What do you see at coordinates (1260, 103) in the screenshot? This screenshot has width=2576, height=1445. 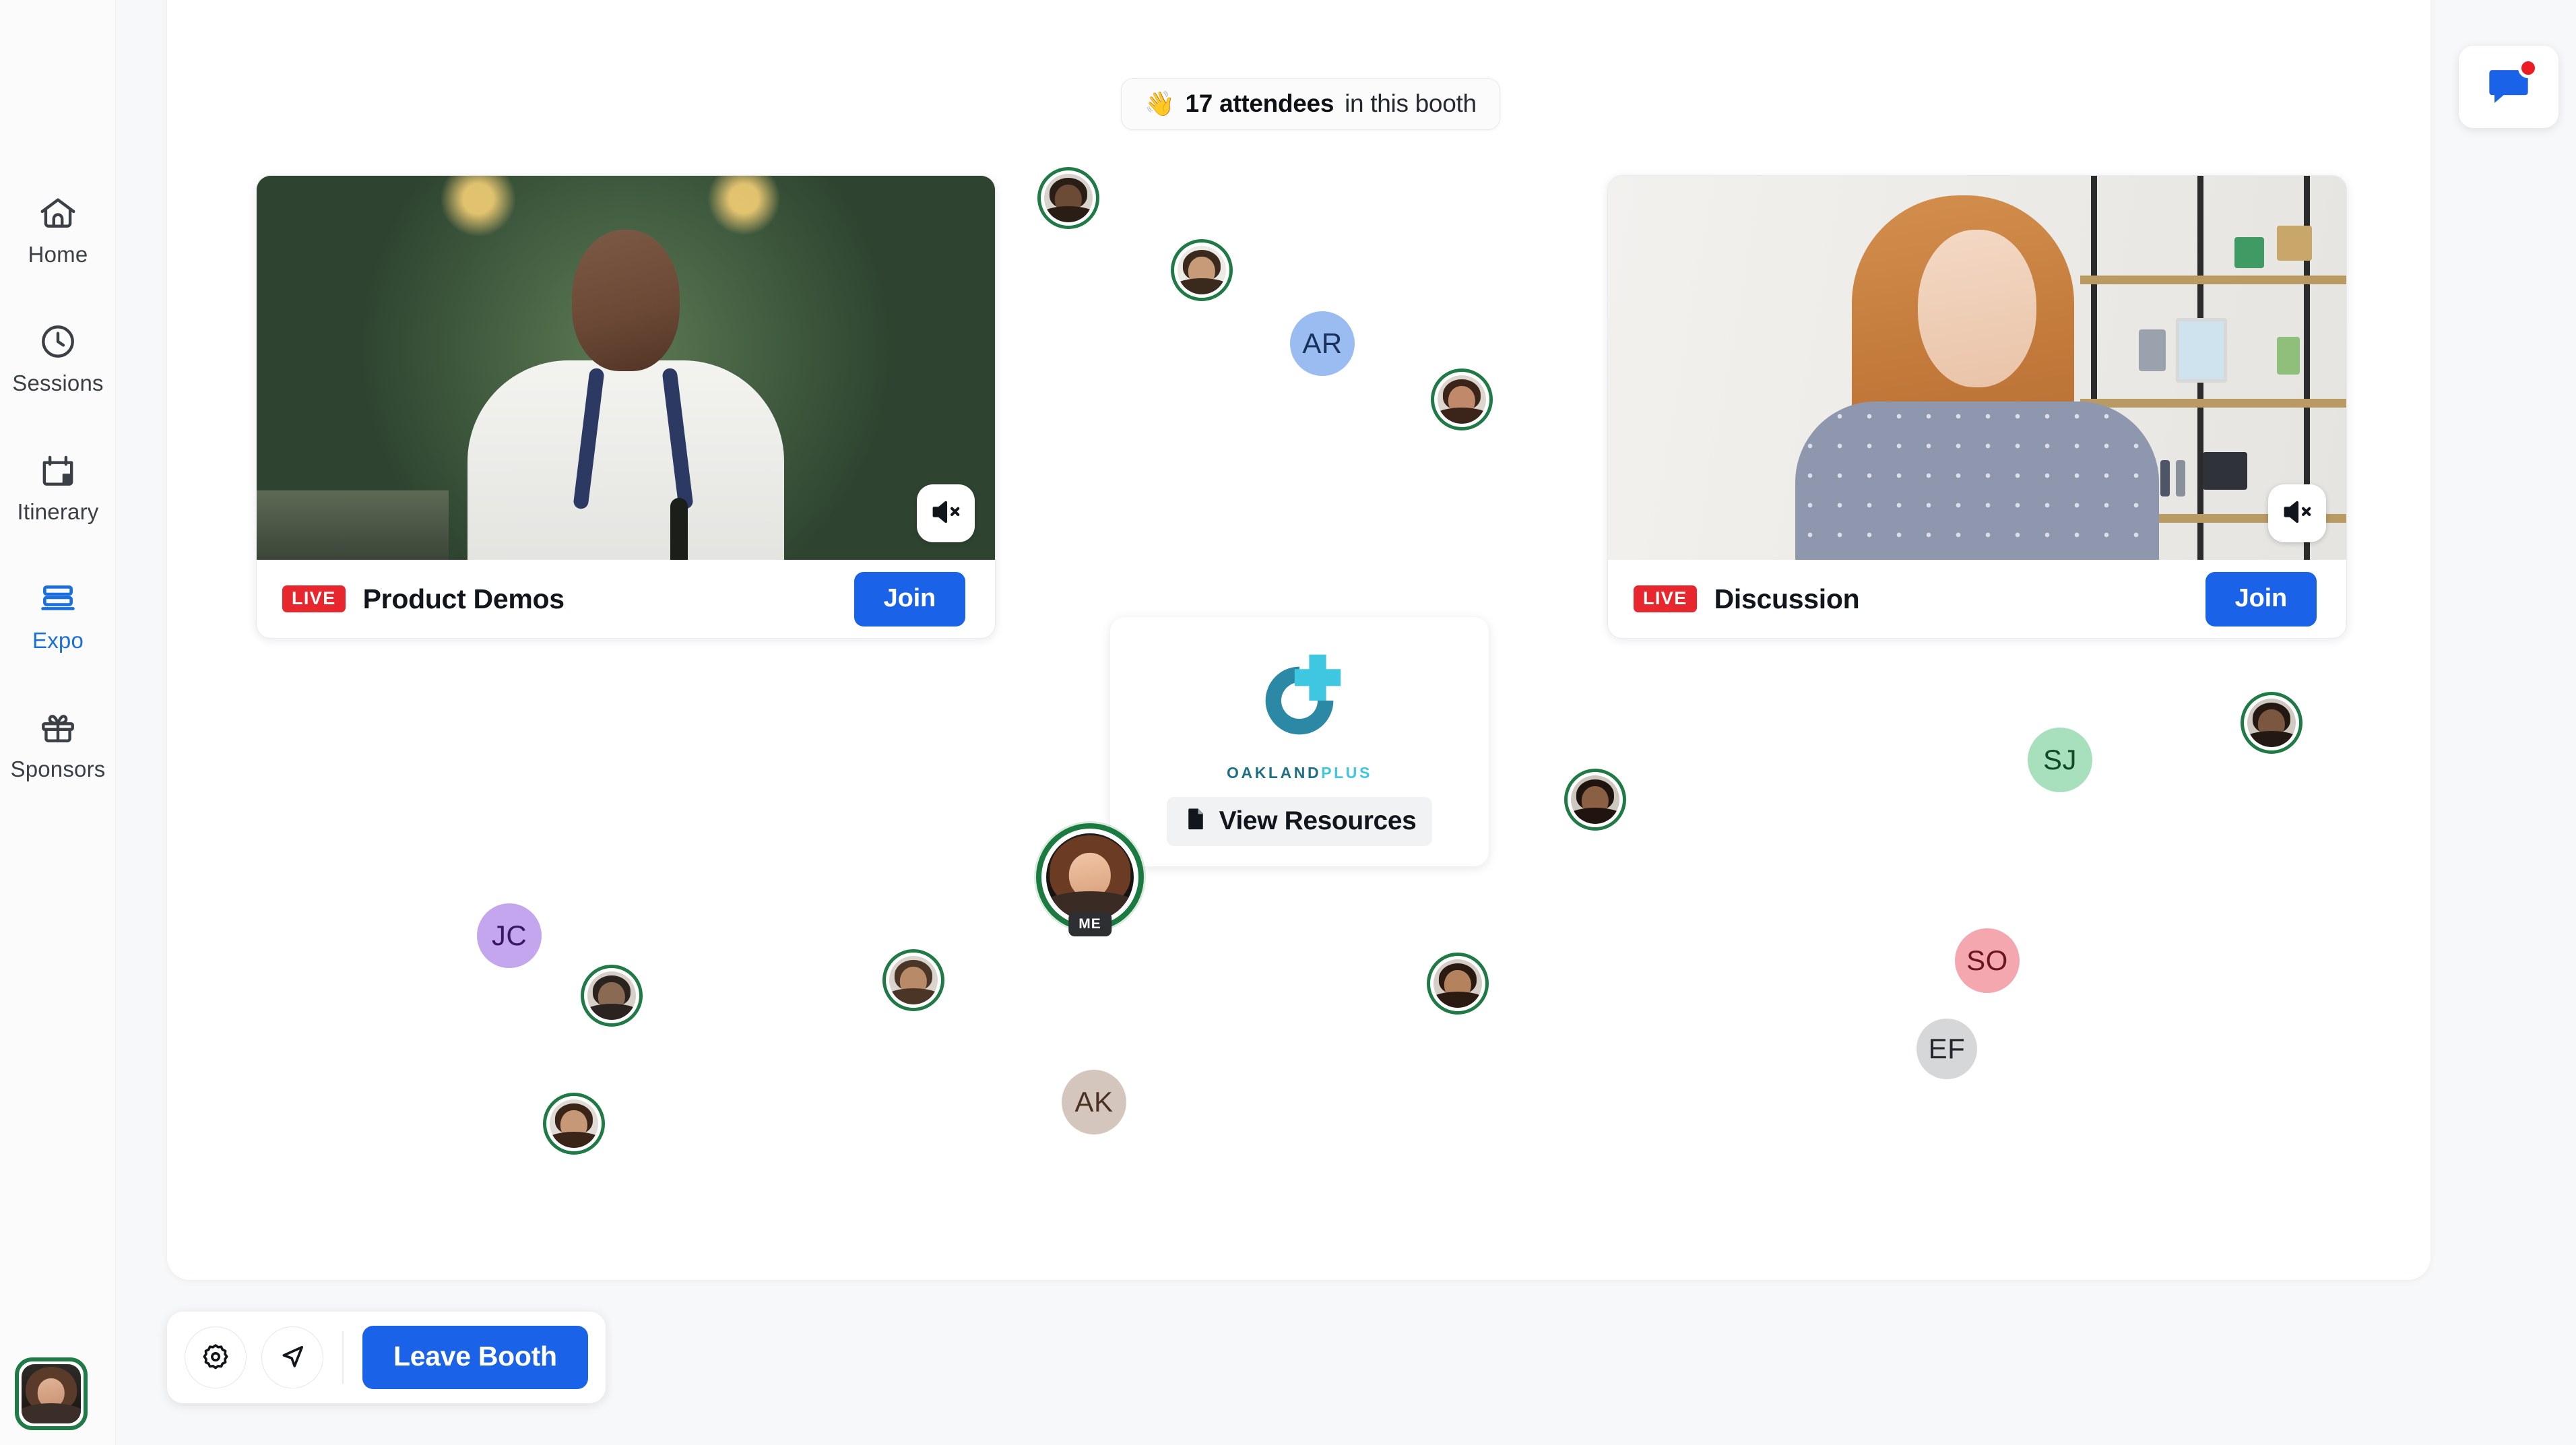 I see `attendee-count-text: 17 attendees` at bounding box center [1260, 103].